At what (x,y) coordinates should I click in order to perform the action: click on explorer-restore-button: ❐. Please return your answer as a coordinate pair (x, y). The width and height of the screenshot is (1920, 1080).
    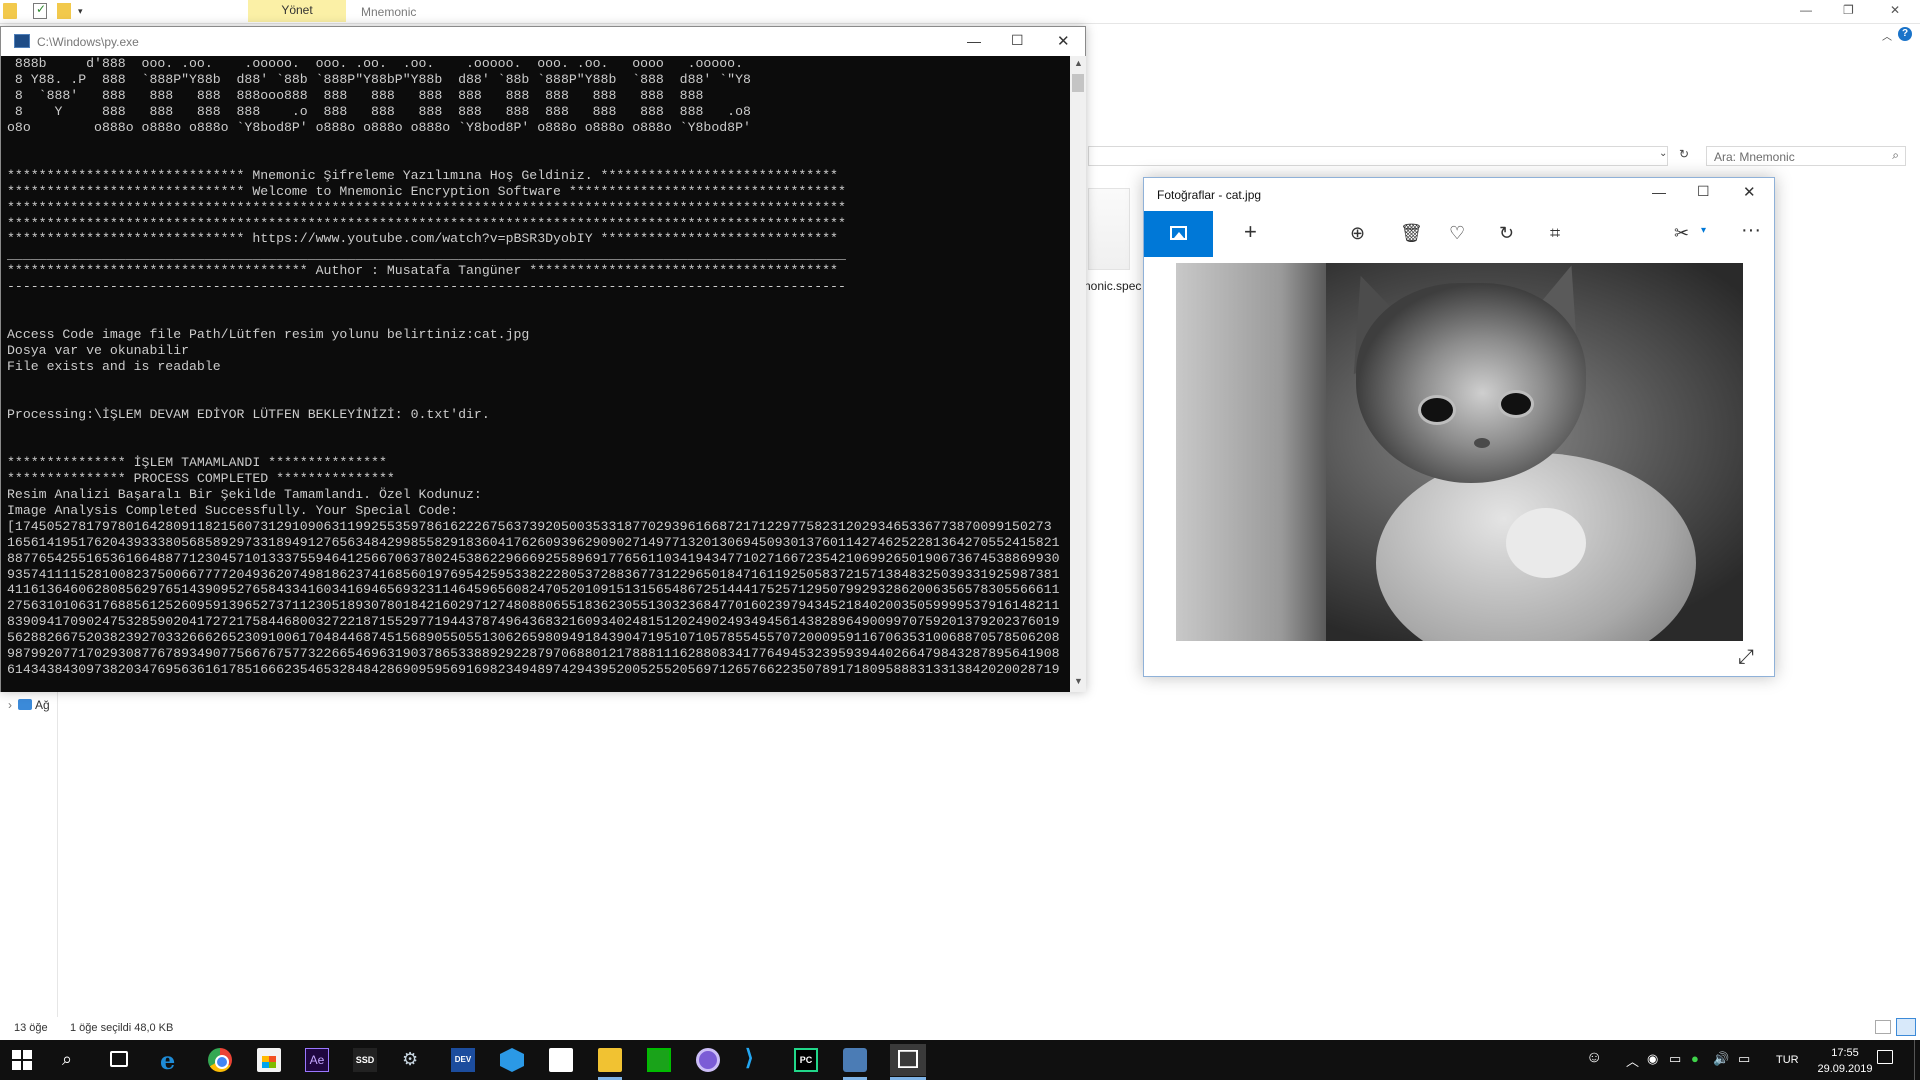
    Looking at the image, I should click on (1848, 10).